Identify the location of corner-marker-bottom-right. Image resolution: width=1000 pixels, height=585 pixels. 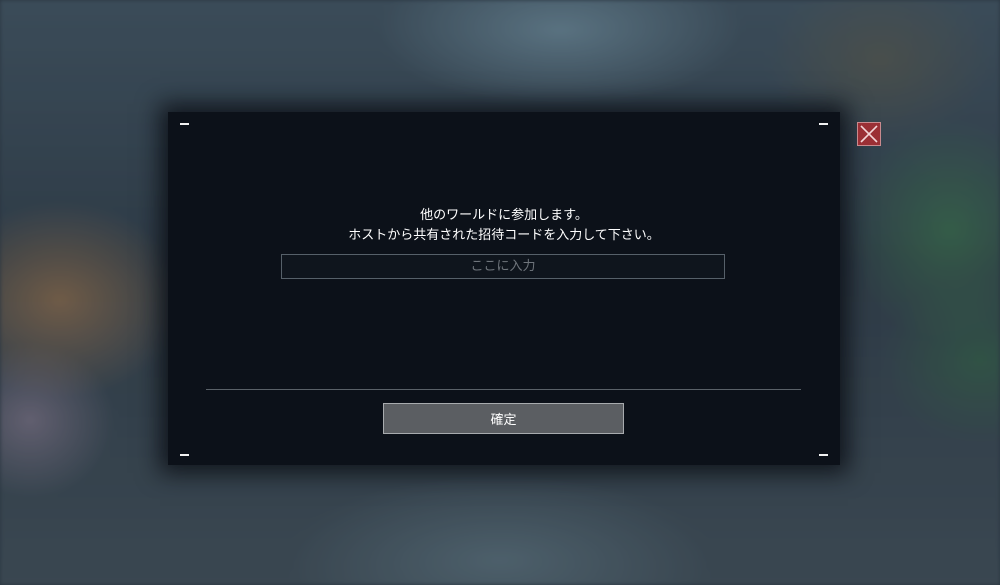
(823, 455).